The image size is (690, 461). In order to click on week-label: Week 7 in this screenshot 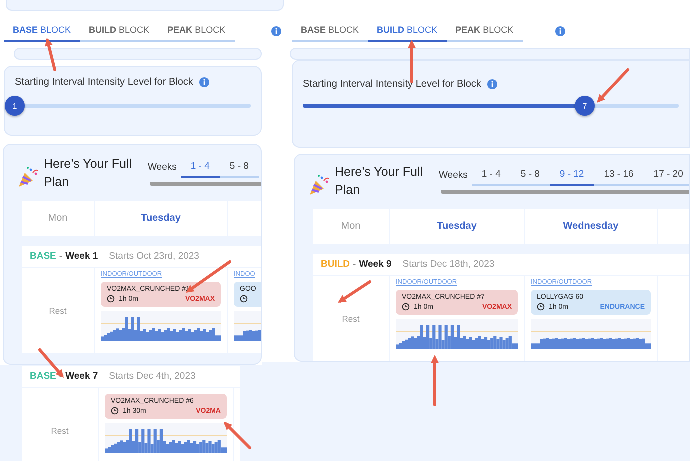, I will do `click(82, 376)`.